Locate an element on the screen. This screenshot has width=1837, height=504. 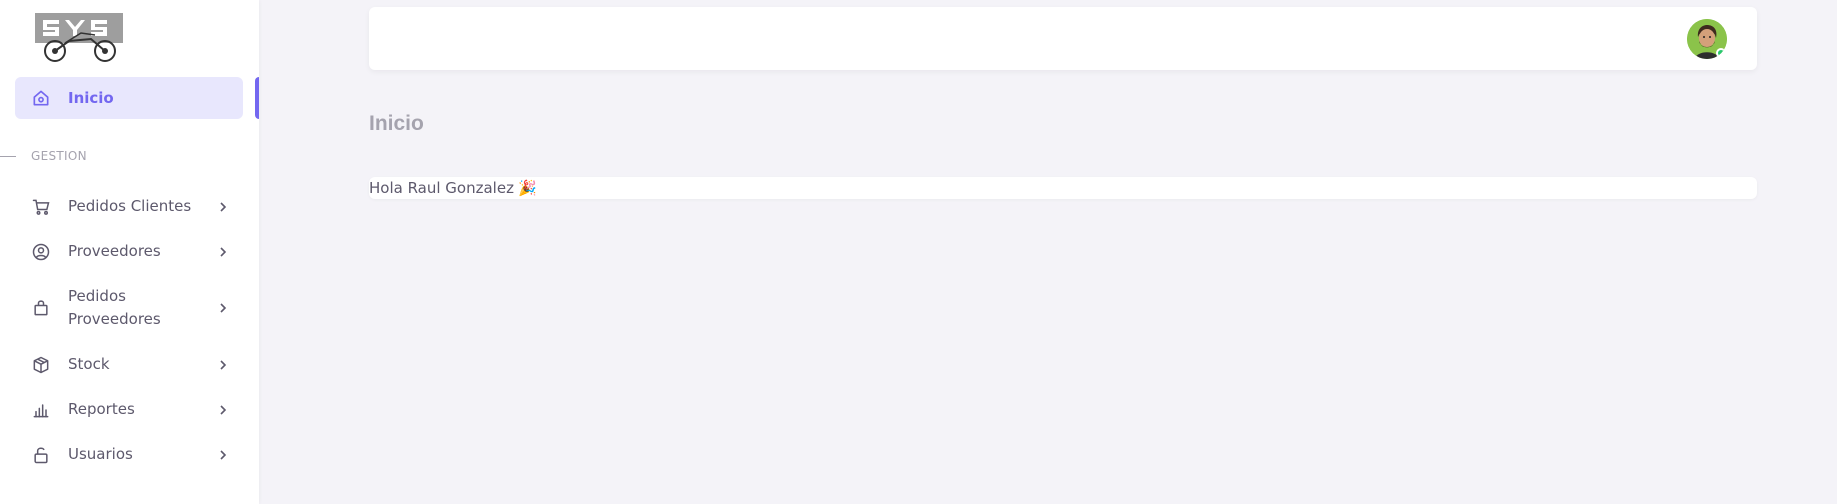
section-divider is located at coordinates (8, 156).